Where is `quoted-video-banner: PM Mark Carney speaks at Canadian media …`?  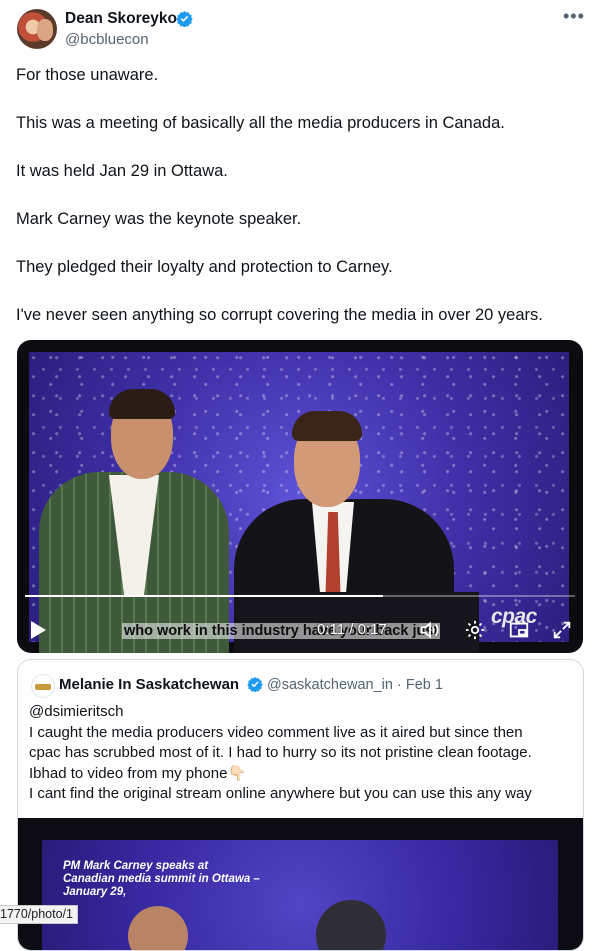
quoted-video-banner: PM Mark Carney speaks at Canadian media … is located at coordinates (161, 879).